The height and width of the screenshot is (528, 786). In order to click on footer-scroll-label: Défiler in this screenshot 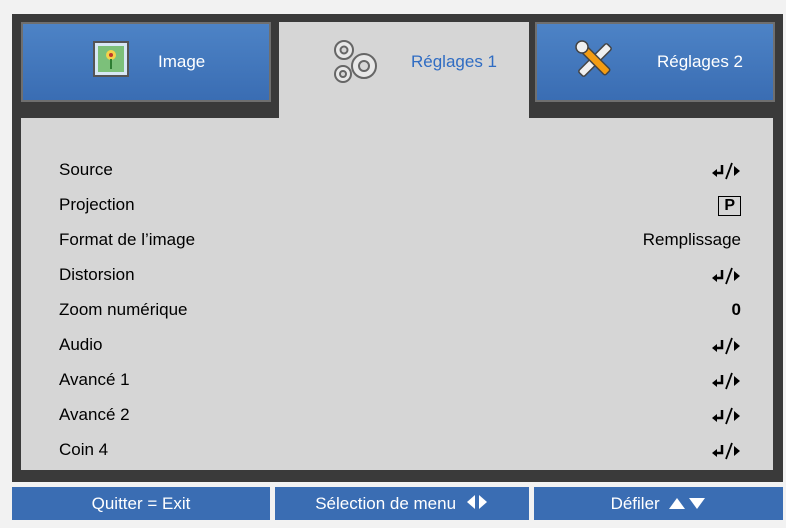, I will do `click(635, 503)`.